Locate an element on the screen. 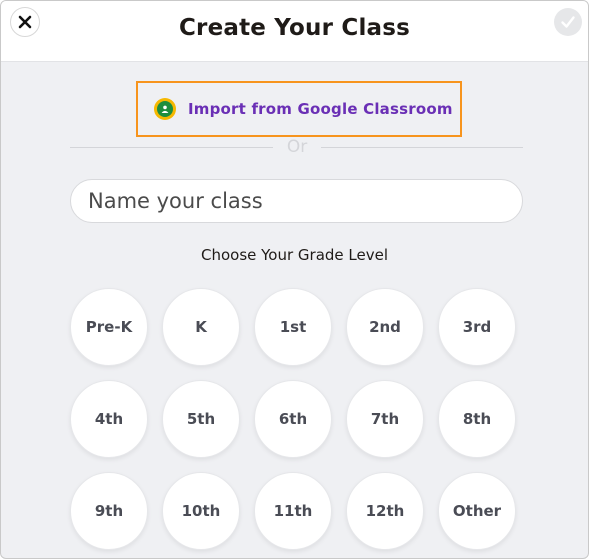 The image size is (589, 559). class-name-input is located at coordinates (296, 201).